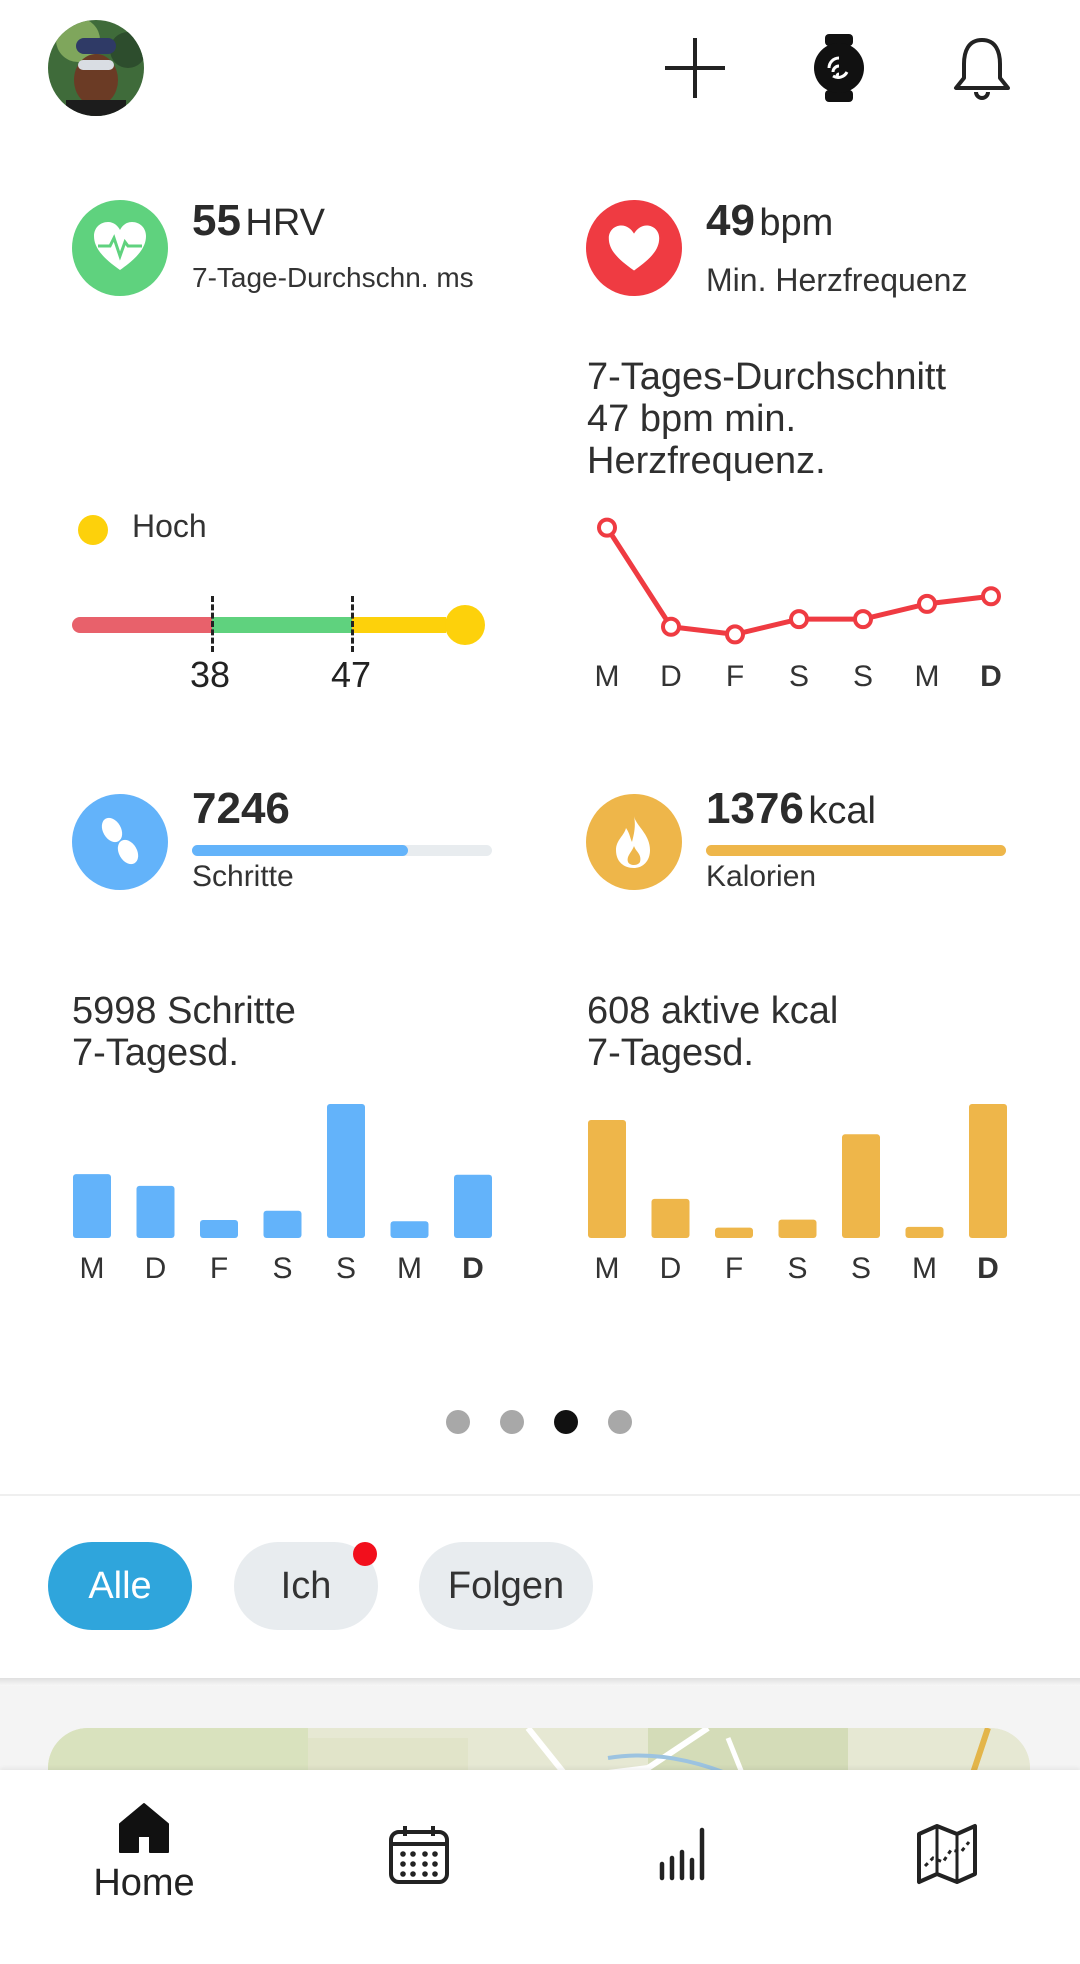  I want to click on hrv-marker, so click(465, 625).